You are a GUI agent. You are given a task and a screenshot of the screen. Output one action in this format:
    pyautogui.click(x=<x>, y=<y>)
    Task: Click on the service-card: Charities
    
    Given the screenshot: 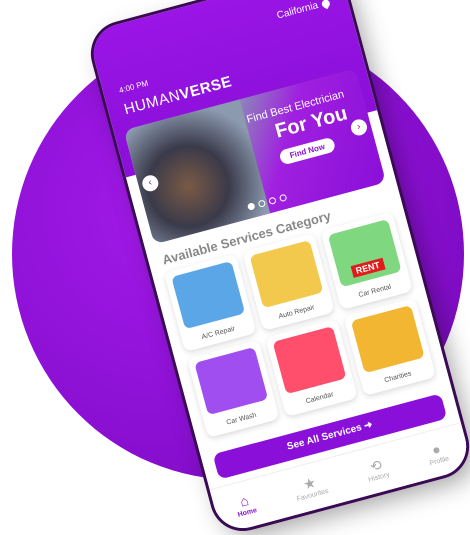 What is the action you would take?
    pyautogui.click(x=390, y=347)
    